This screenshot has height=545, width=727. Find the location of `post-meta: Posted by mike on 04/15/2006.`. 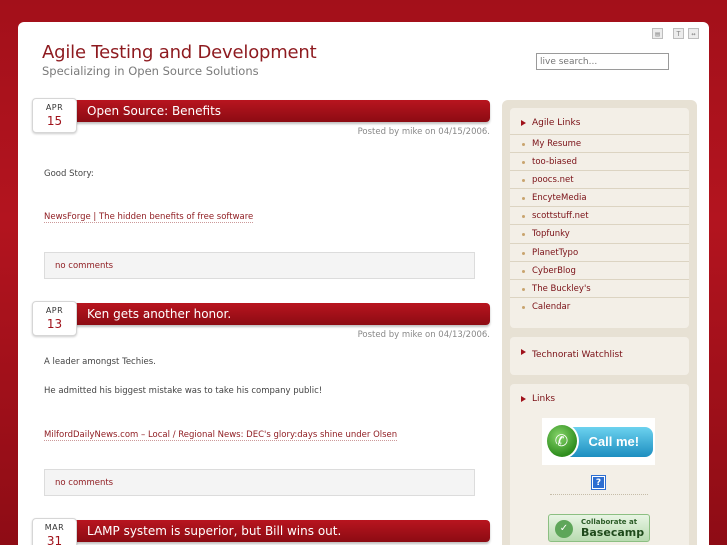

post-meta: Posted by mike on 04/15/2006. is located at coordinates (423, 132).